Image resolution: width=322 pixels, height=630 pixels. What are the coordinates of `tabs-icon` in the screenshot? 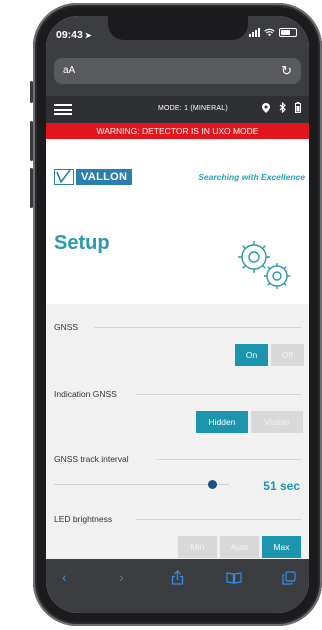 It's located at (289, 578).